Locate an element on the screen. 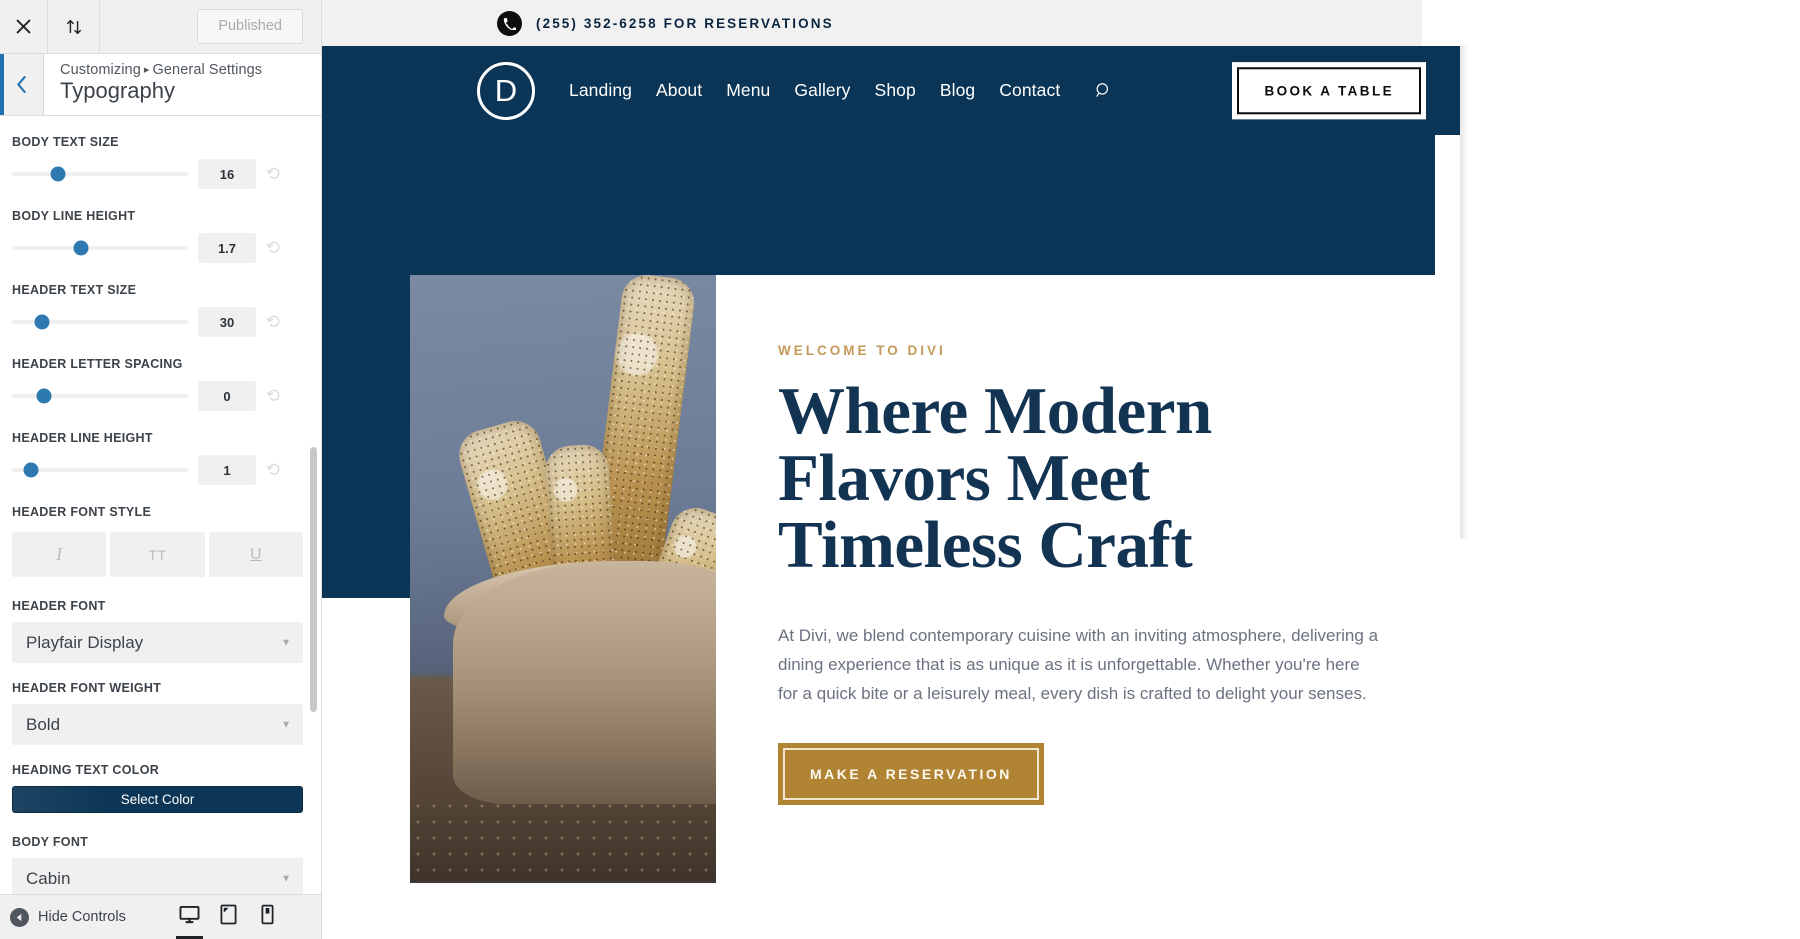 The image size is (1800, 939). value-input: 0 is located at coordinates (227, 396).